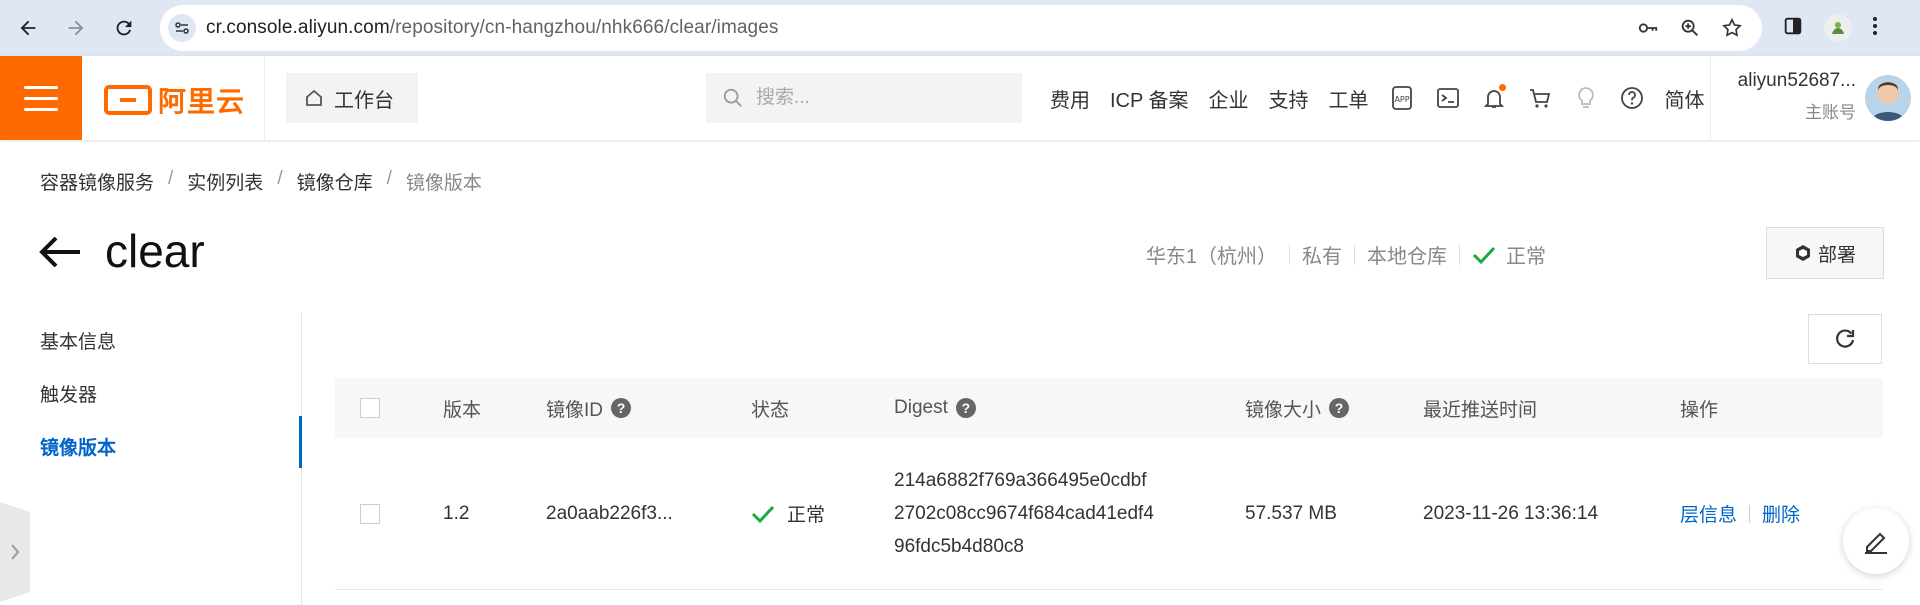  Describe the element at coordinates (174, 100) in the screenshot. I see `aliyun-logo: 阿里云` at that location.